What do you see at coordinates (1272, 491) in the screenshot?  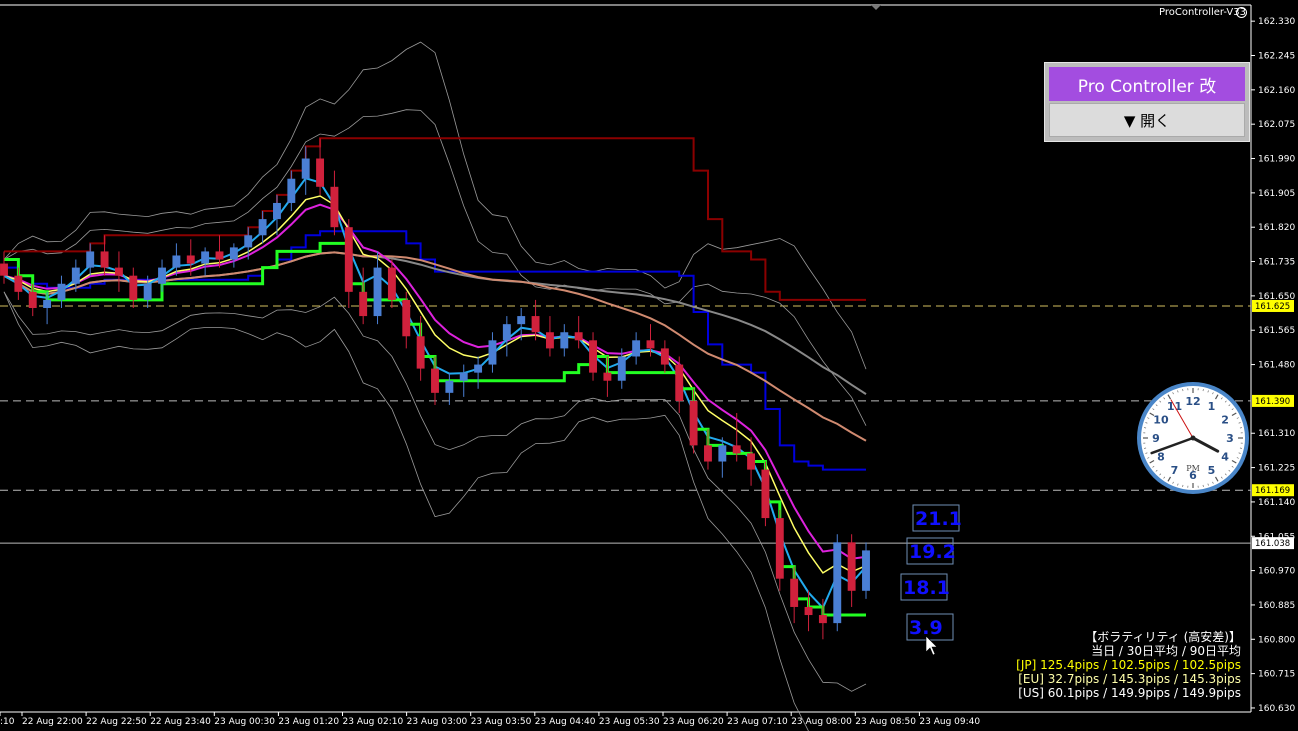 I see `price-tag-label: 161.169` at bounding box center [1272, 491].